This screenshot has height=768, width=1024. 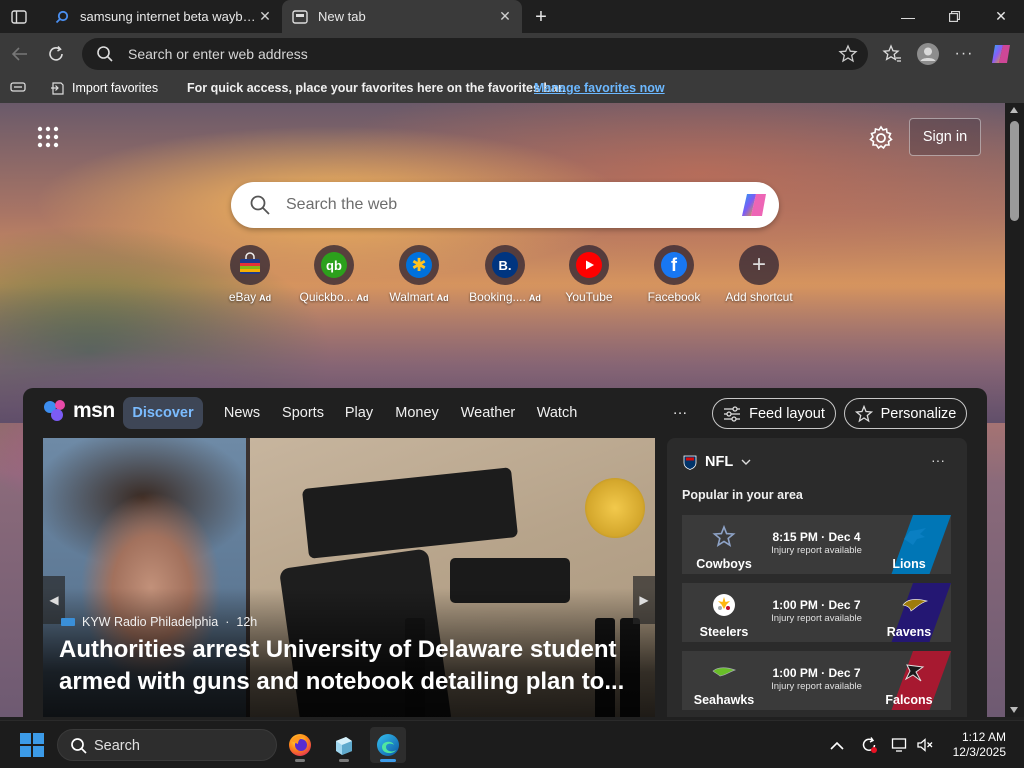 I want to click on home-team: Seahawks, so click(x=724, y=700).